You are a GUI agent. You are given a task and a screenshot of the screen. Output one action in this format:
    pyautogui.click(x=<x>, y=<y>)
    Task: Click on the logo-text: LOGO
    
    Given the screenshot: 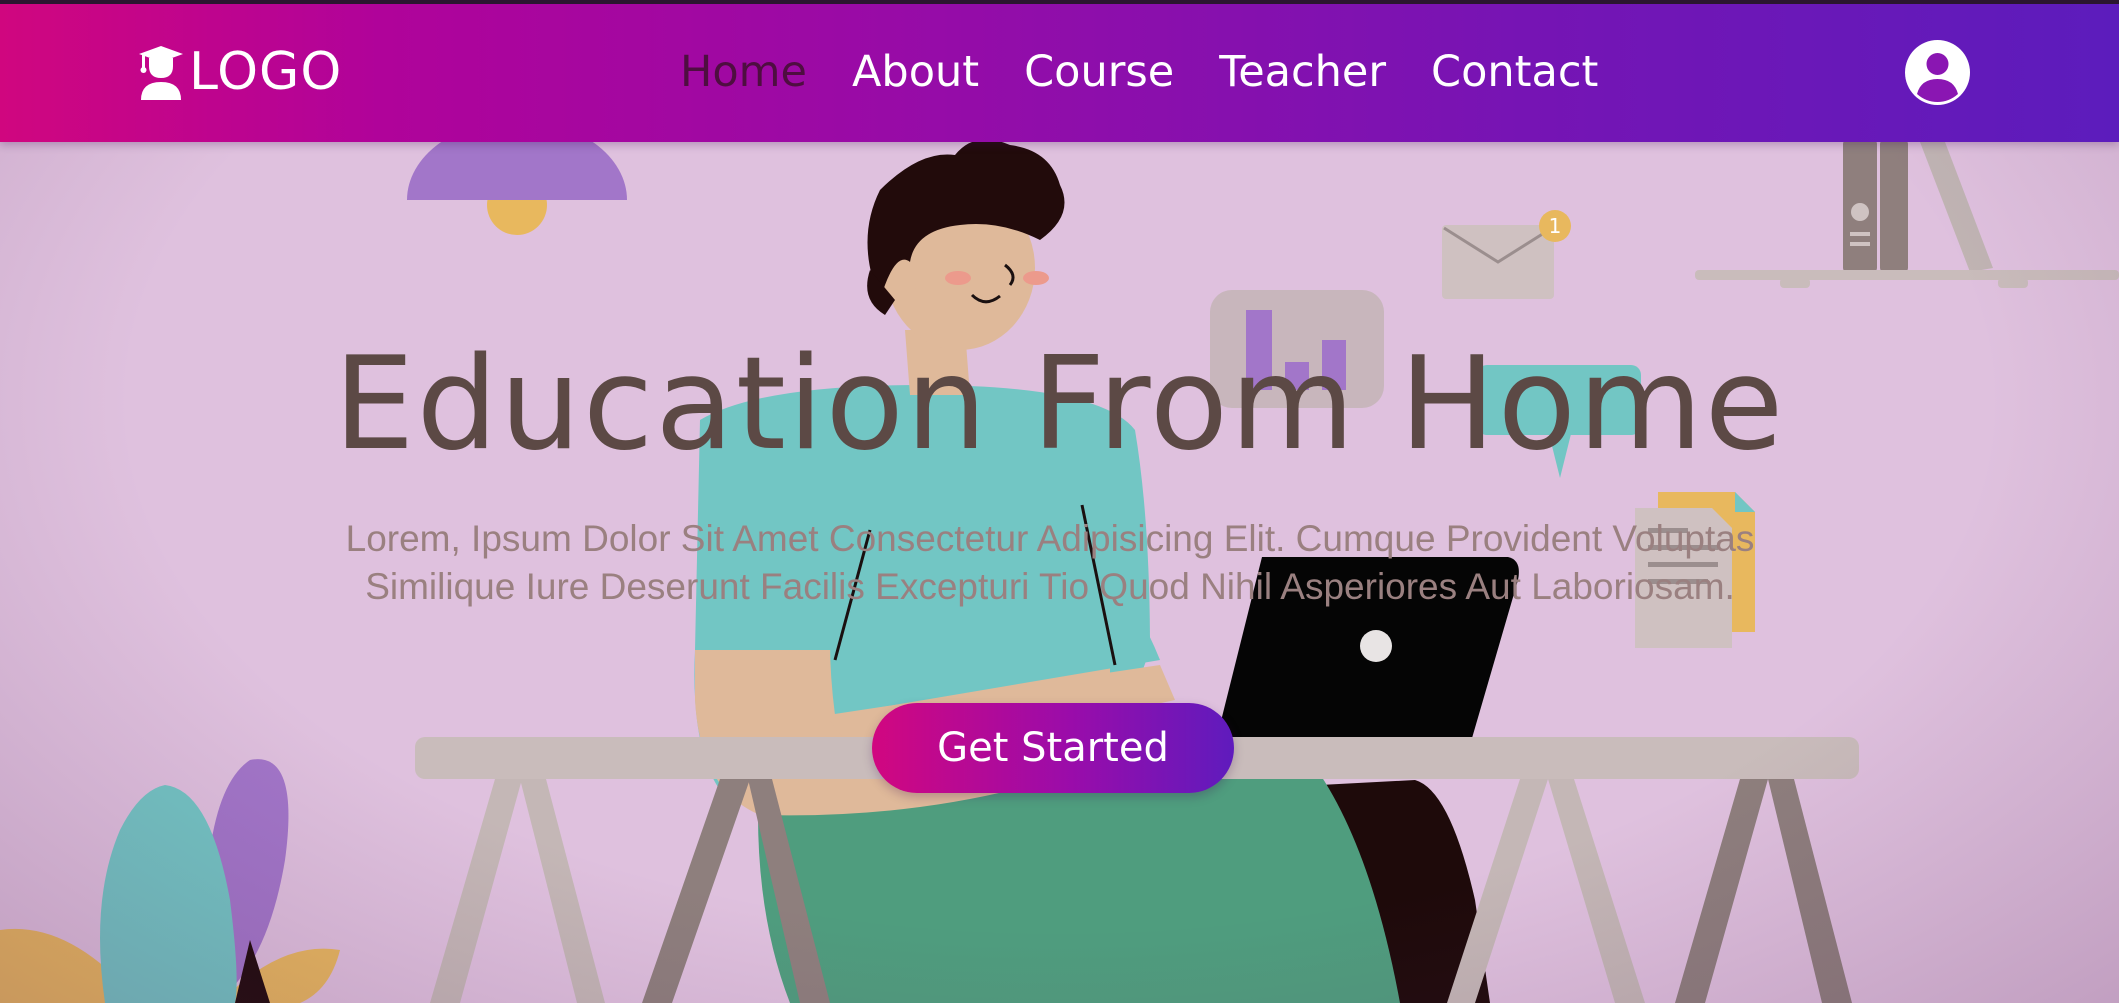 What is the action you would take?
    pyautogui.click(x=266, y=72)
    